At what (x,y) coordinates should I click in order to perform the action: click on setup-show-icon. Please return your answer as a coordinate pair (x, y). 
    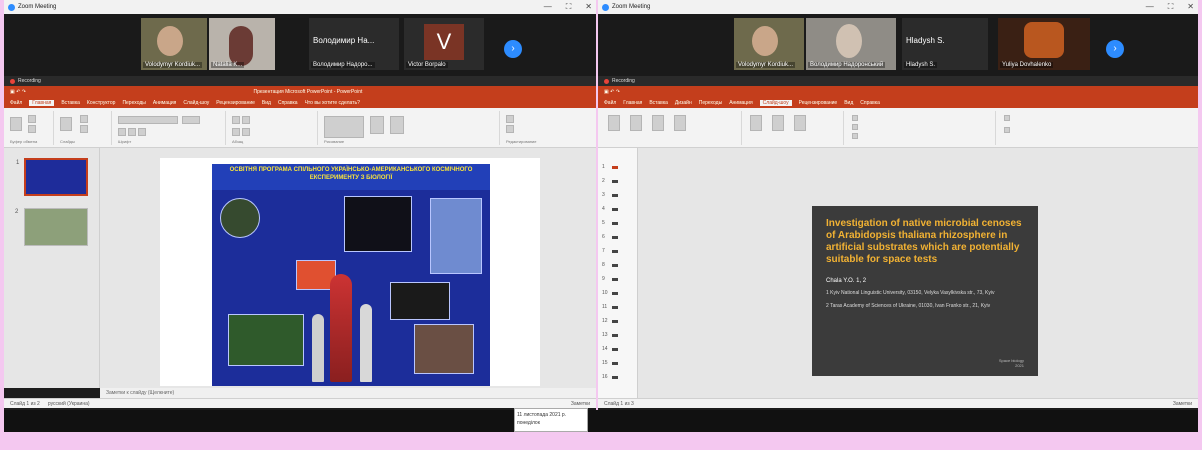
    Looking at the image, I should click on (756, 123).